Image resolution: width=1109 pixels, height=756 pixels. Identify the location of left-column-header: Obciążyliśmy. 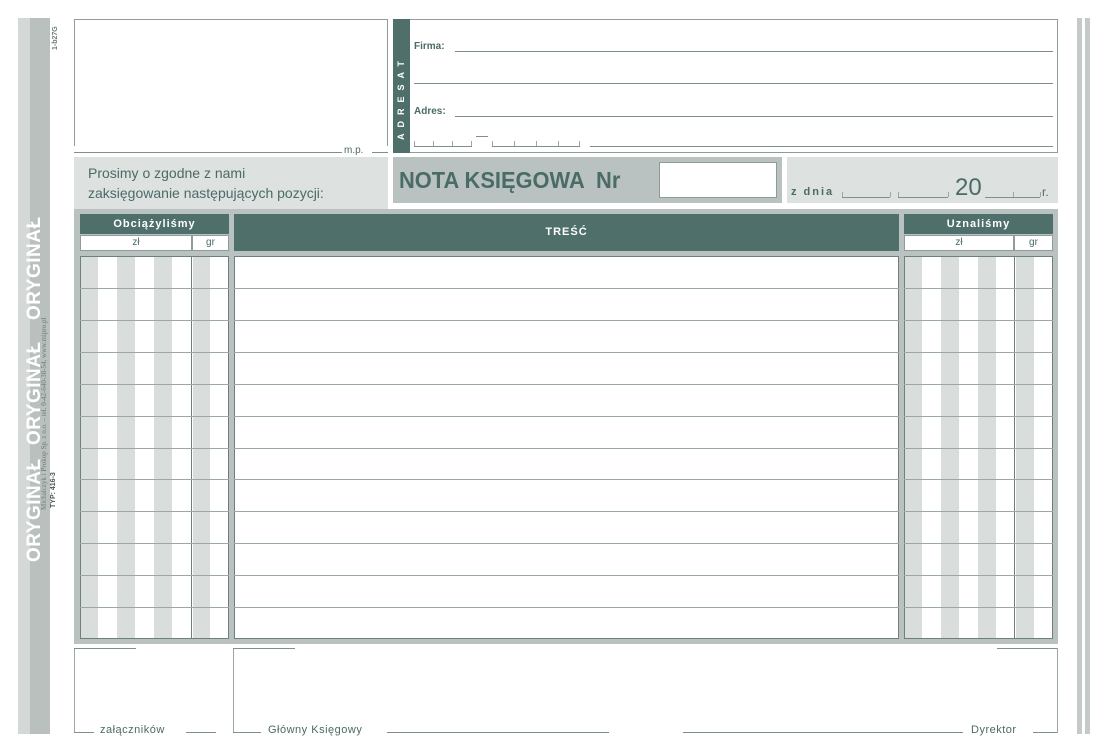
(154, 224).